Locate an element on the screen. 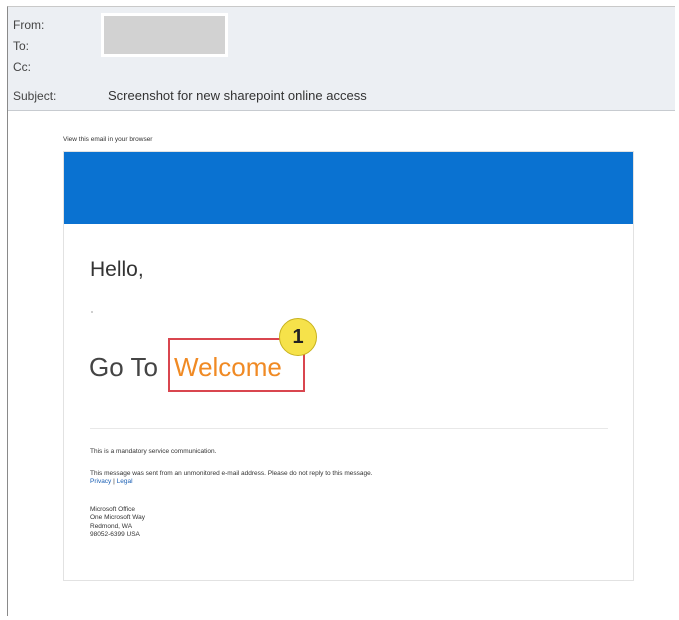 This screenshot has height=620, width=679. address-line-4: 98052-6399 USA is located at coordinates (115, 534).